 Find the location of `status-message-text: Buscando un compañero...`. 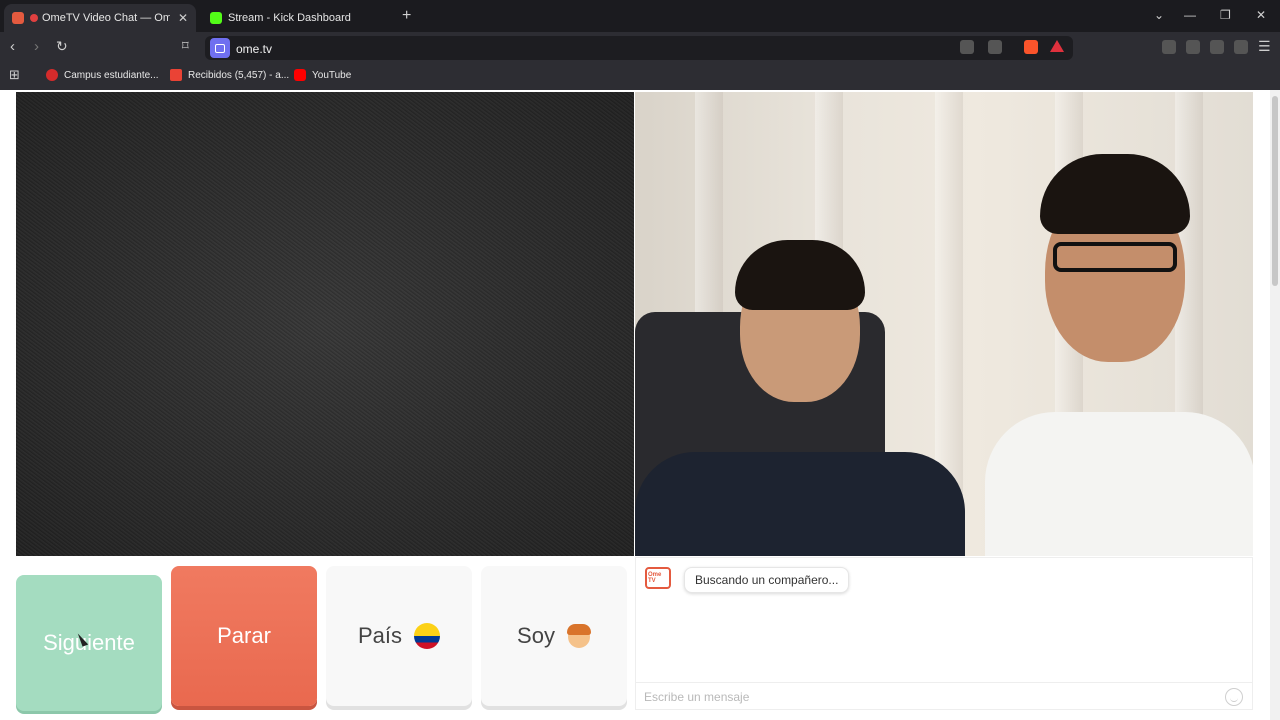

status-message-text: Buscando un compañero... is located at coordinates (767, 580).